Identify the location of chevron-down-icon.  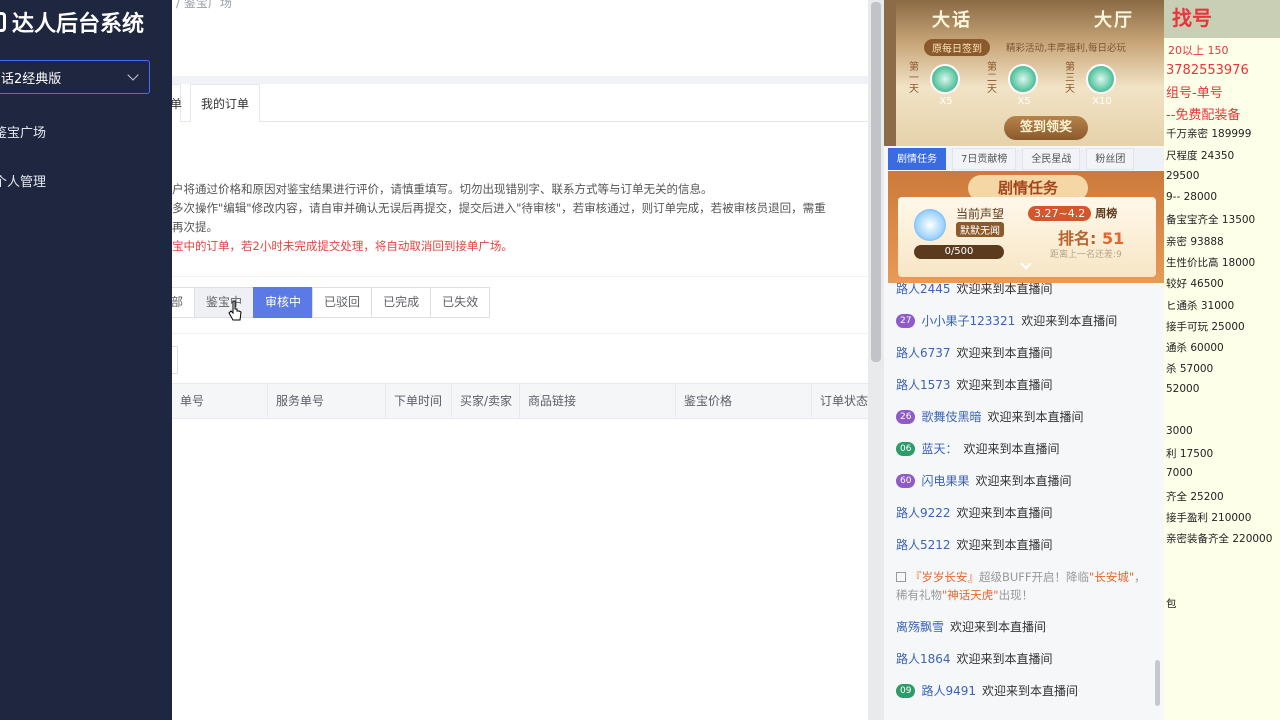
(133, 75).